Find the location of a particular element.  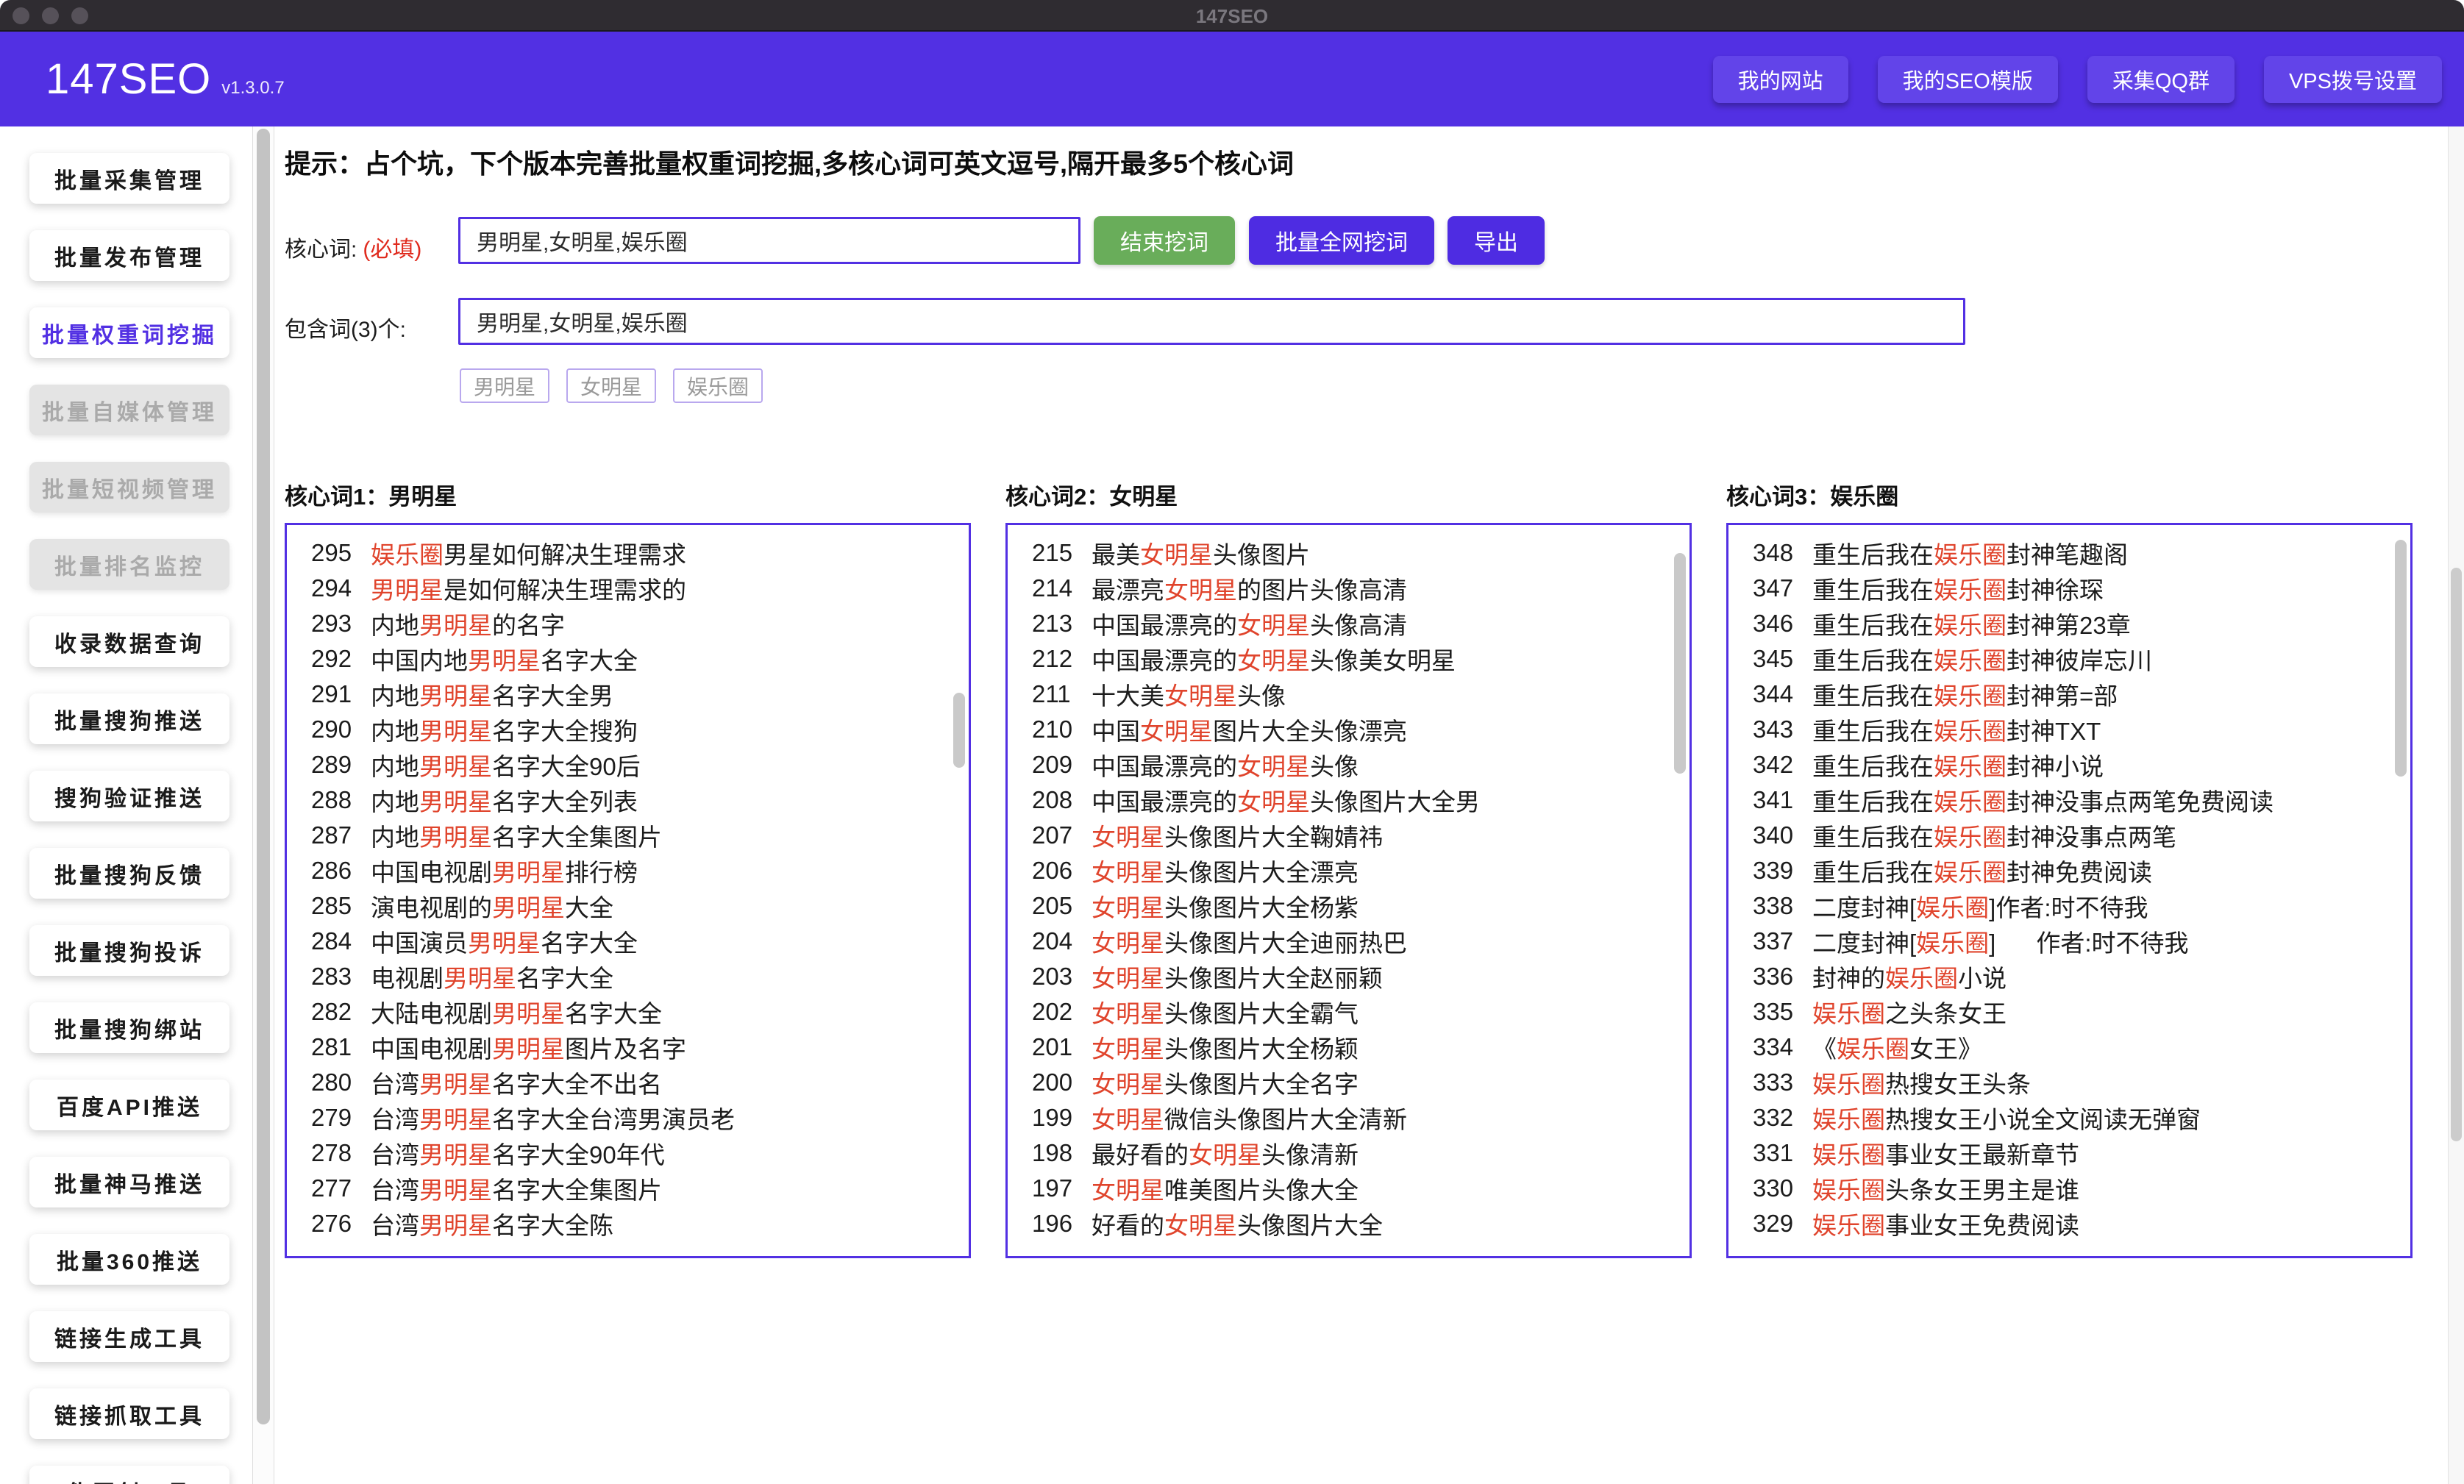

keyword-item: 214 最漂亮女明星的图片头像高清 is located at coordinates (1348, 588).